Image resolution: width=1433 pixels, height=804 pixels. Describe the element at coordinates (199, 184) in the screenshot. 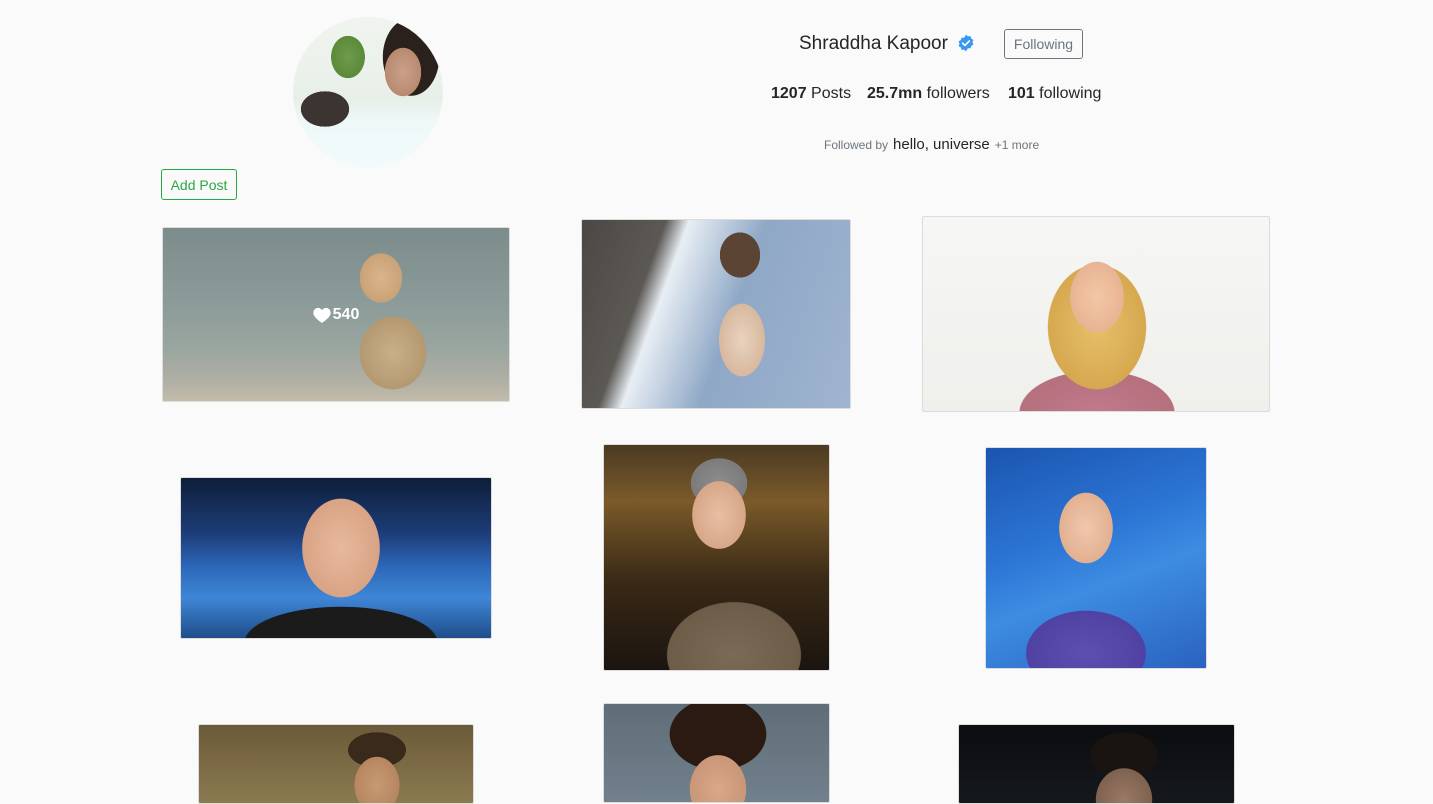

I see `add-post-button: Add Post` at that location.